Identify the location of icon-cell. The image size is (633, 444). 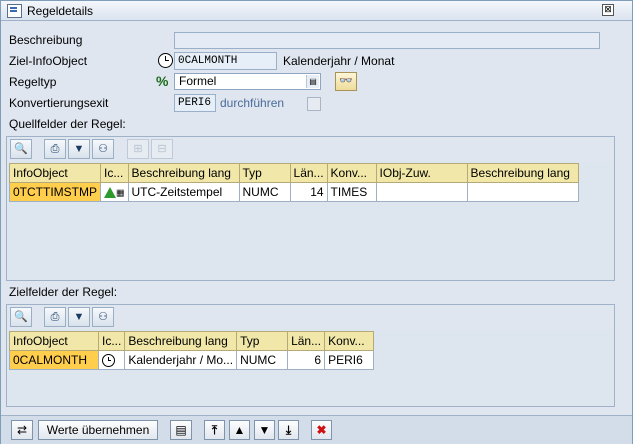
(111, 360).